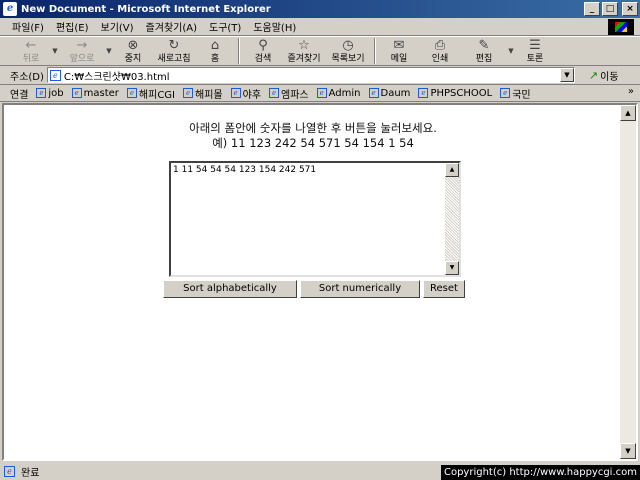 The image size is (640, 480). What do you see at coordinates (245, 170) in the screenshot?
I see `textarea-value: 1 11 54 54 54 123 154 242 571` at bounding box center [245, 170].